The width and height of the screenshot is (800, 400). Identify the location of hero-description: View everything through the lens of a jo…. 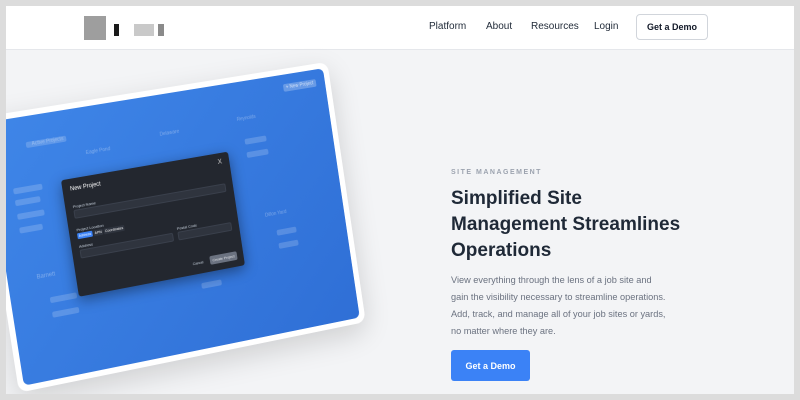
(558, 305).